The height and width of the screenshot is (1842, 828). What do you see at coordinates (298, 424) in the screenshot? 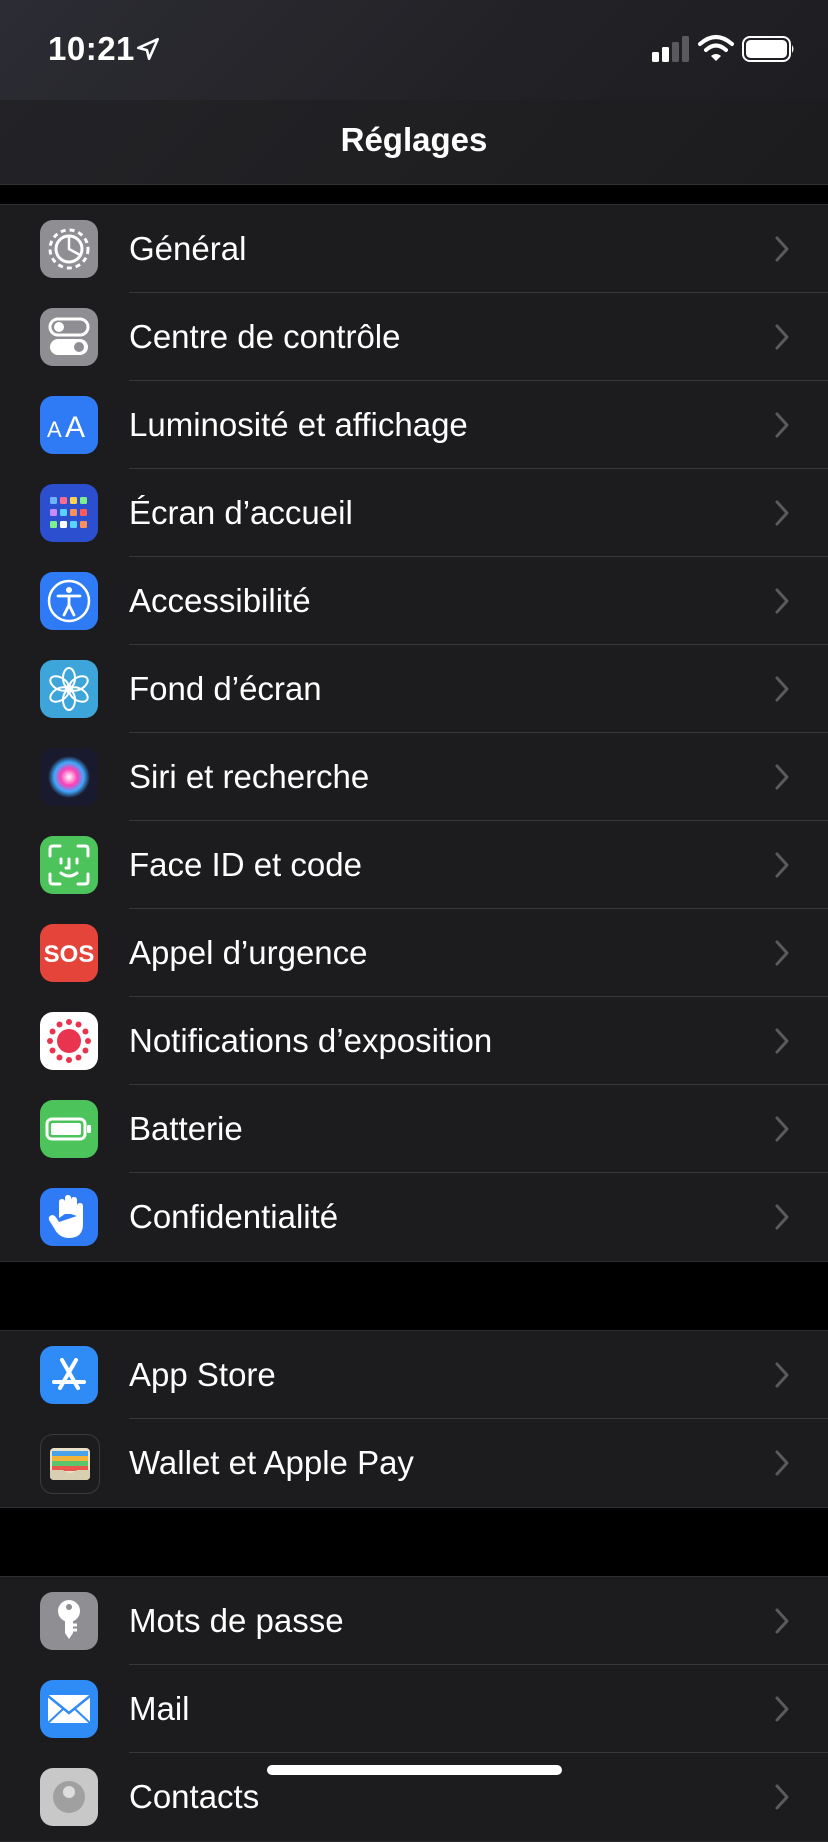
I see `settings-row-label: Luminosité et affichage` at bounding box center [298, 424].